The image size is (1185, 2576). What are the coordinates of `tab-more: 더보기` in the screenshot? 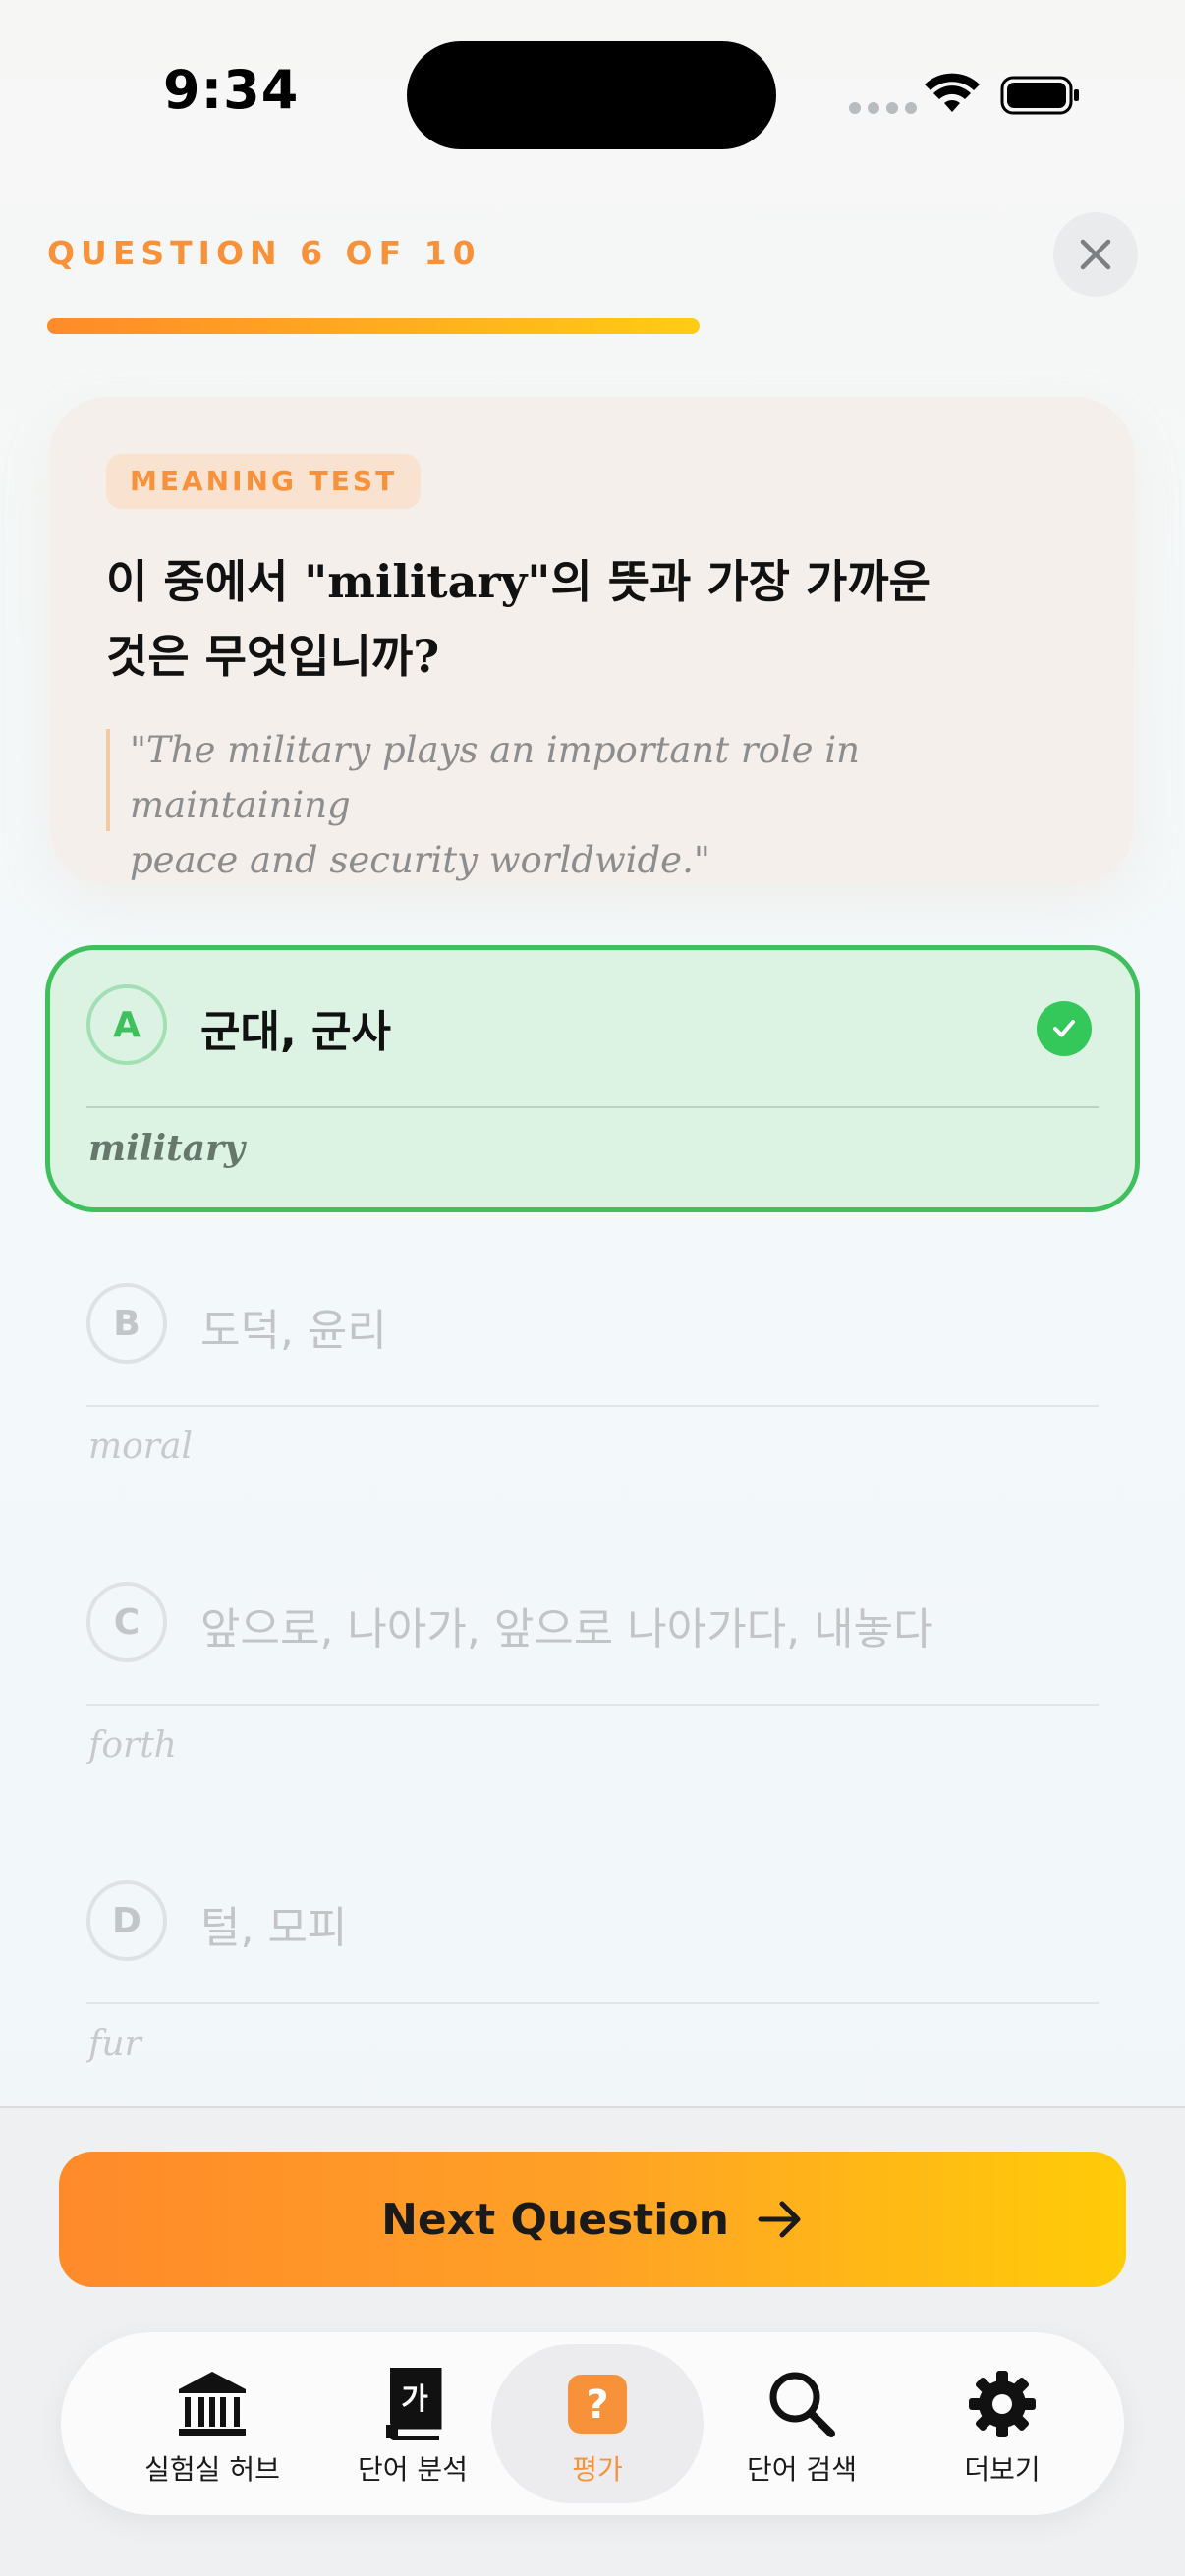 It's located at (1002, 2423).